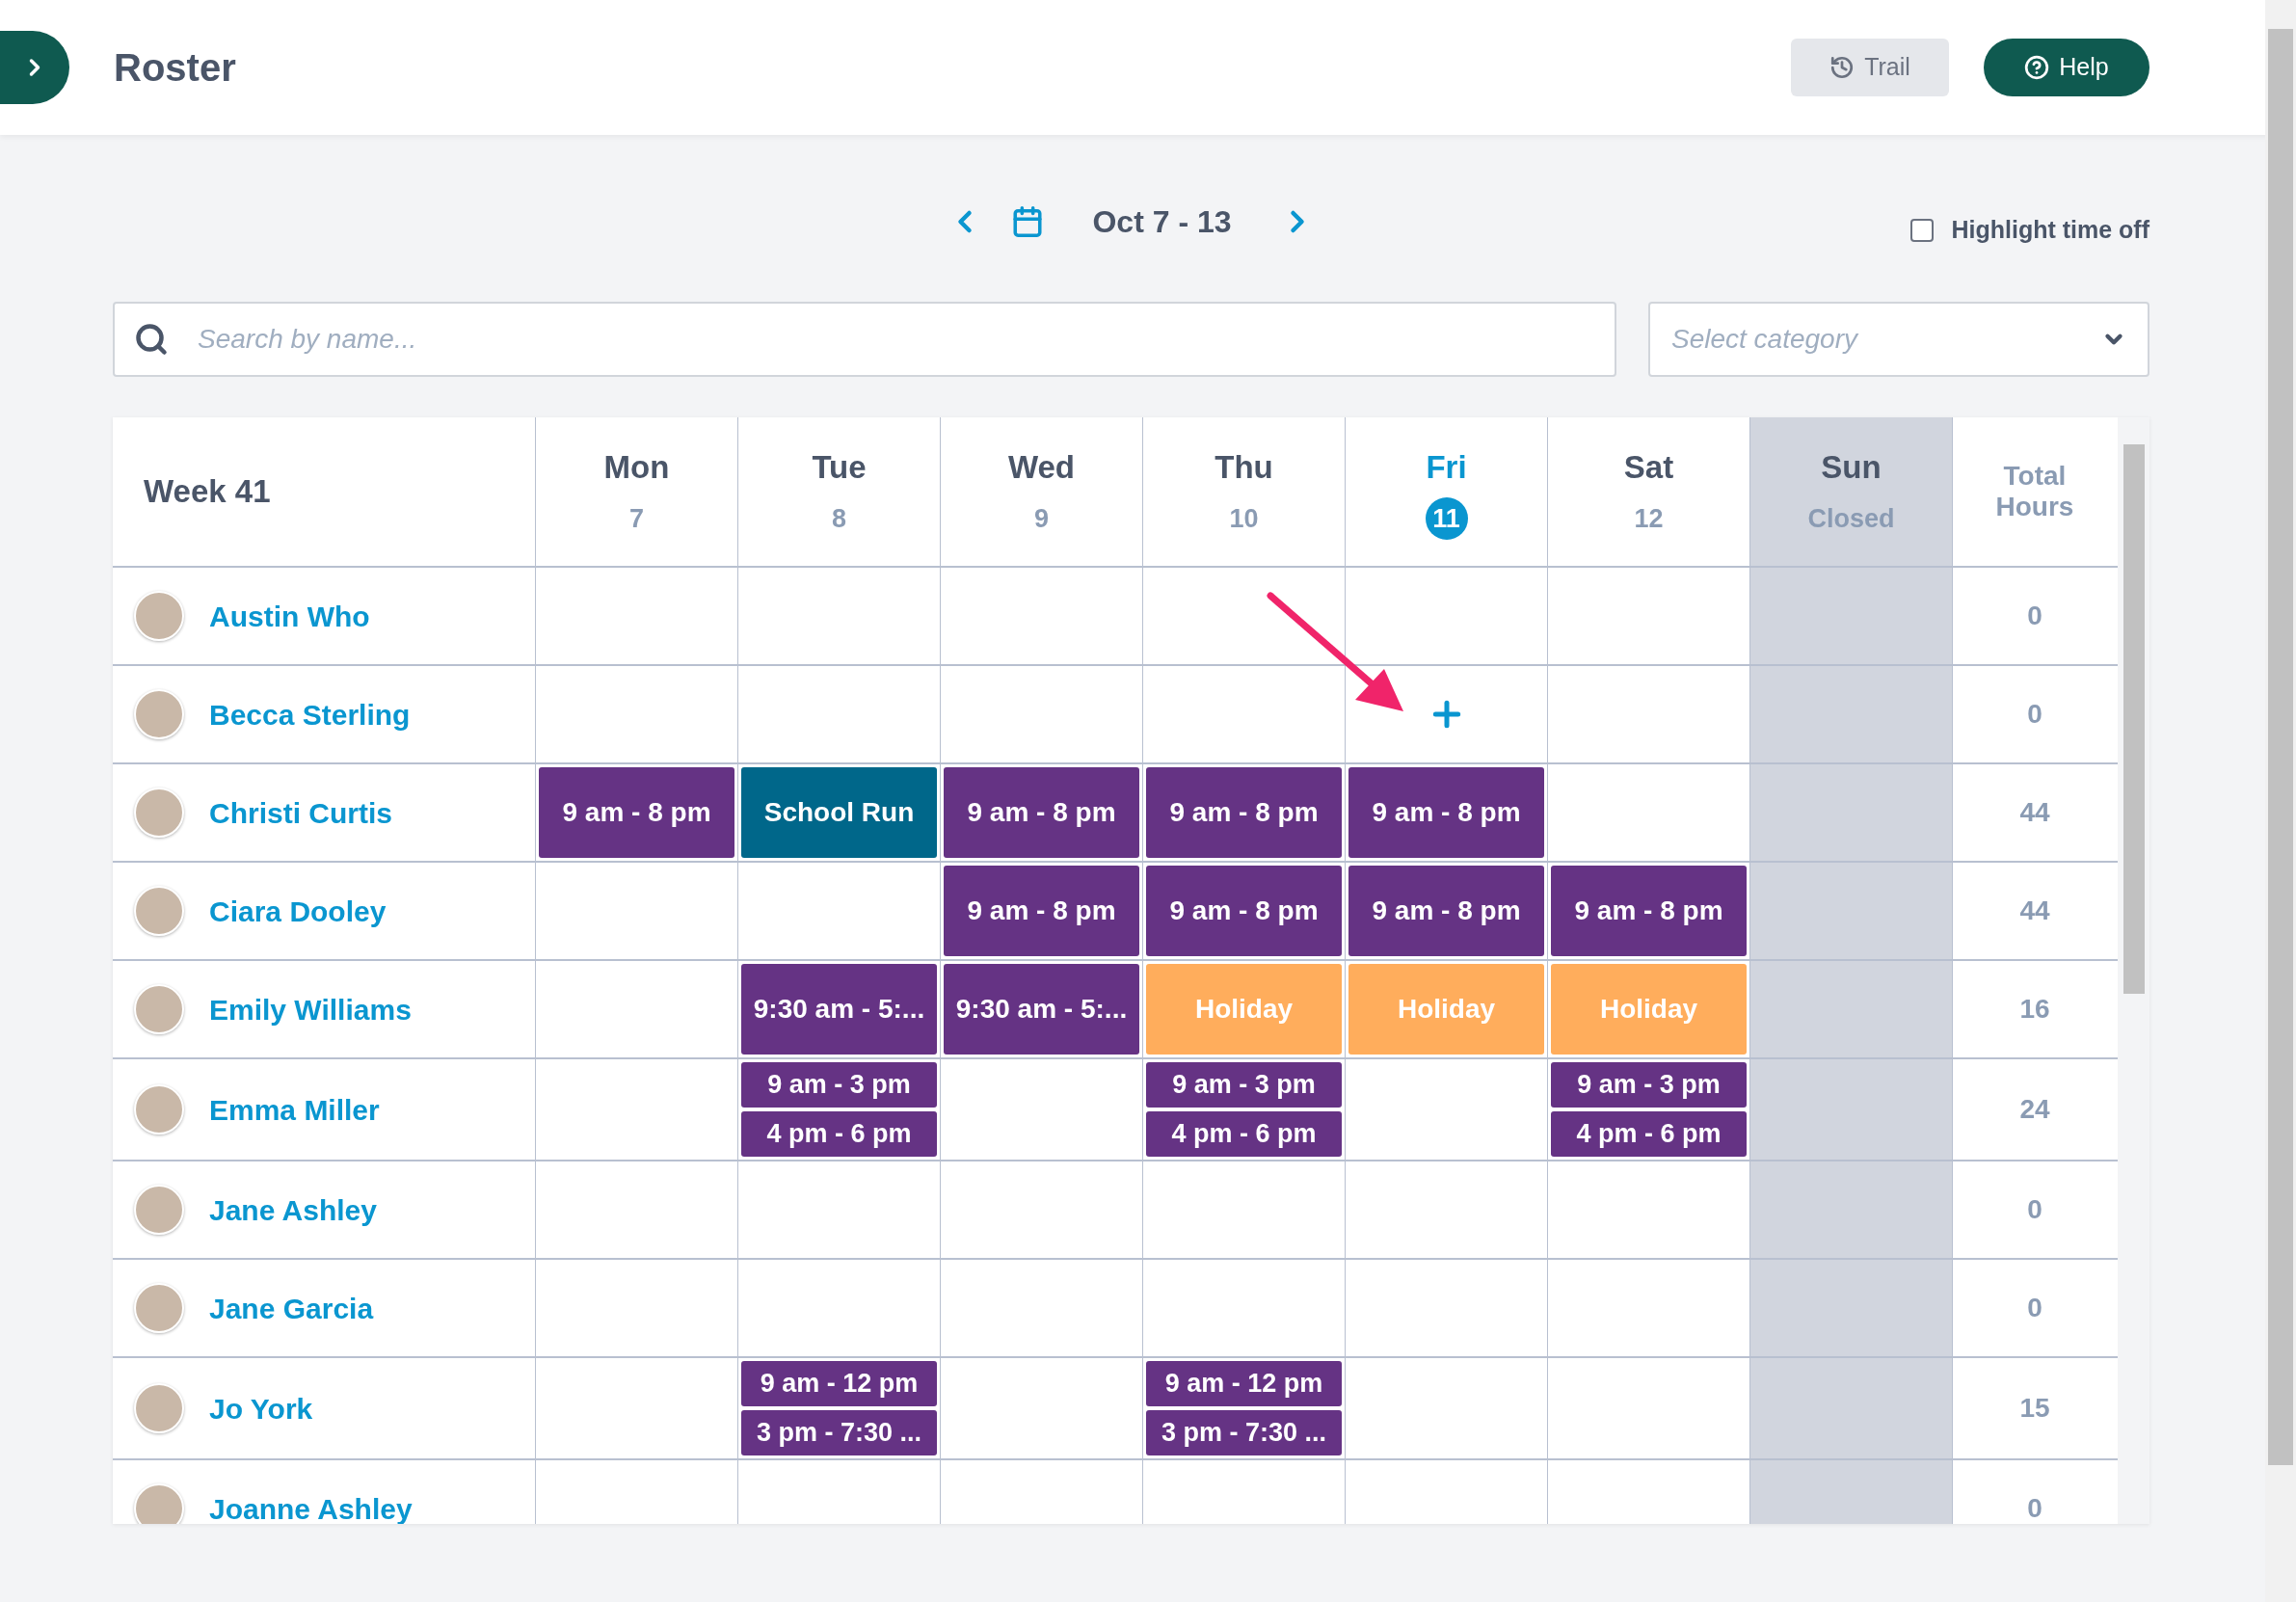  What do you see at coordinates (839, 492) in the screenshot?
I see `day-header: Tue 8` at bounding box center [839, 492].